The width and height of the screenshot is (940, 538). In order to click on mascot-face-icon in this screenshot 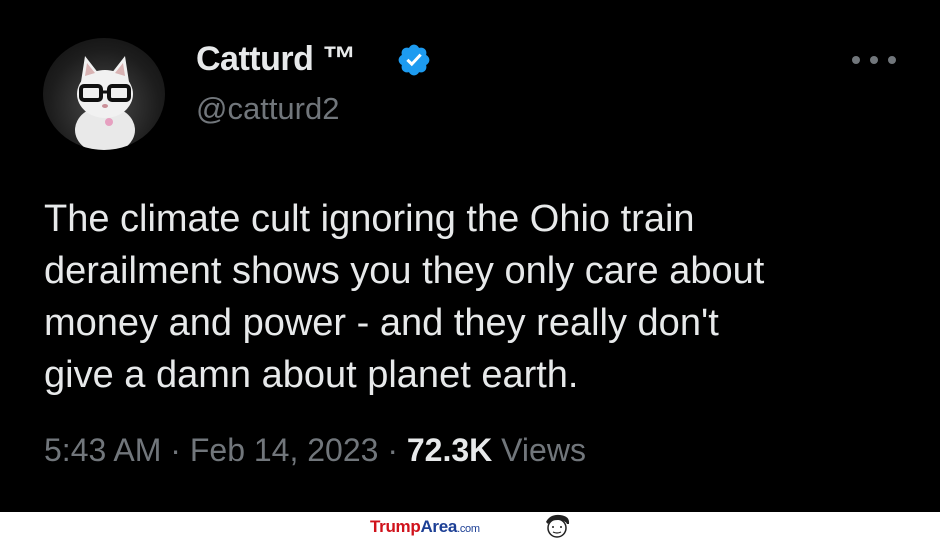, I will do `click(558, 526)`.